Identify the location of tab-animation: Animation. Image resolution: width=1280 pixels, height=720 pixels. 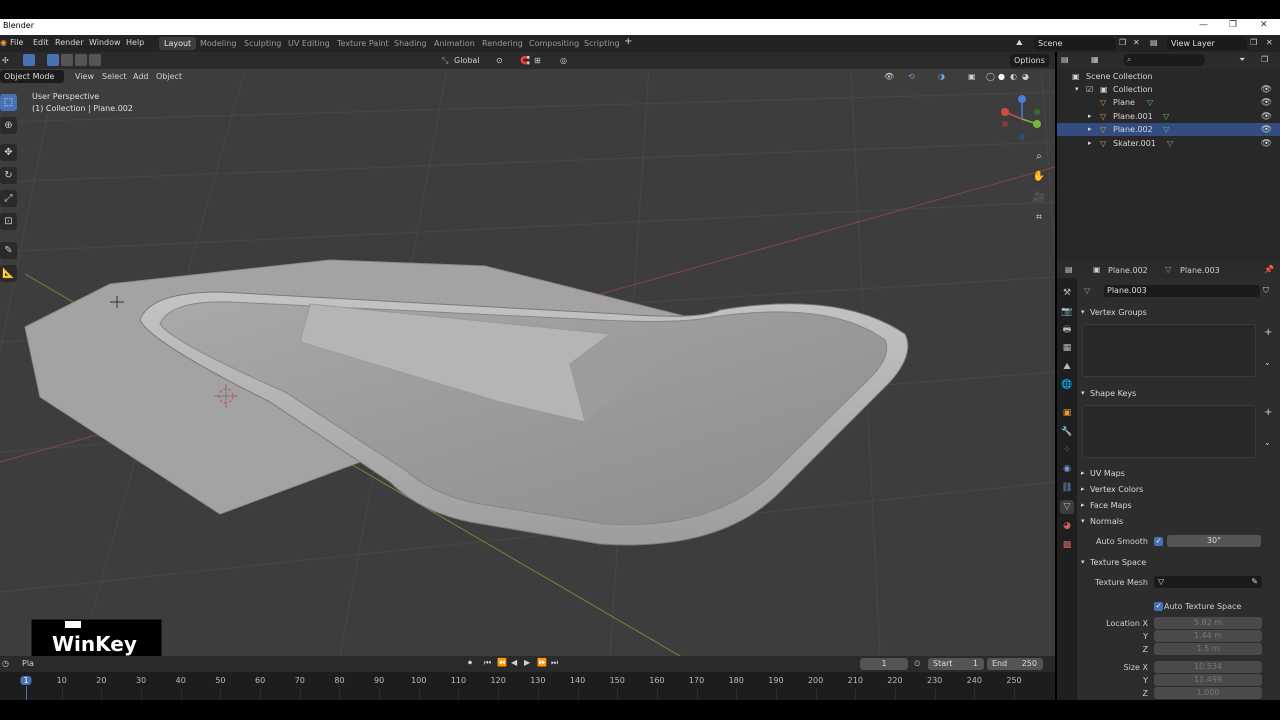
(454, 43).